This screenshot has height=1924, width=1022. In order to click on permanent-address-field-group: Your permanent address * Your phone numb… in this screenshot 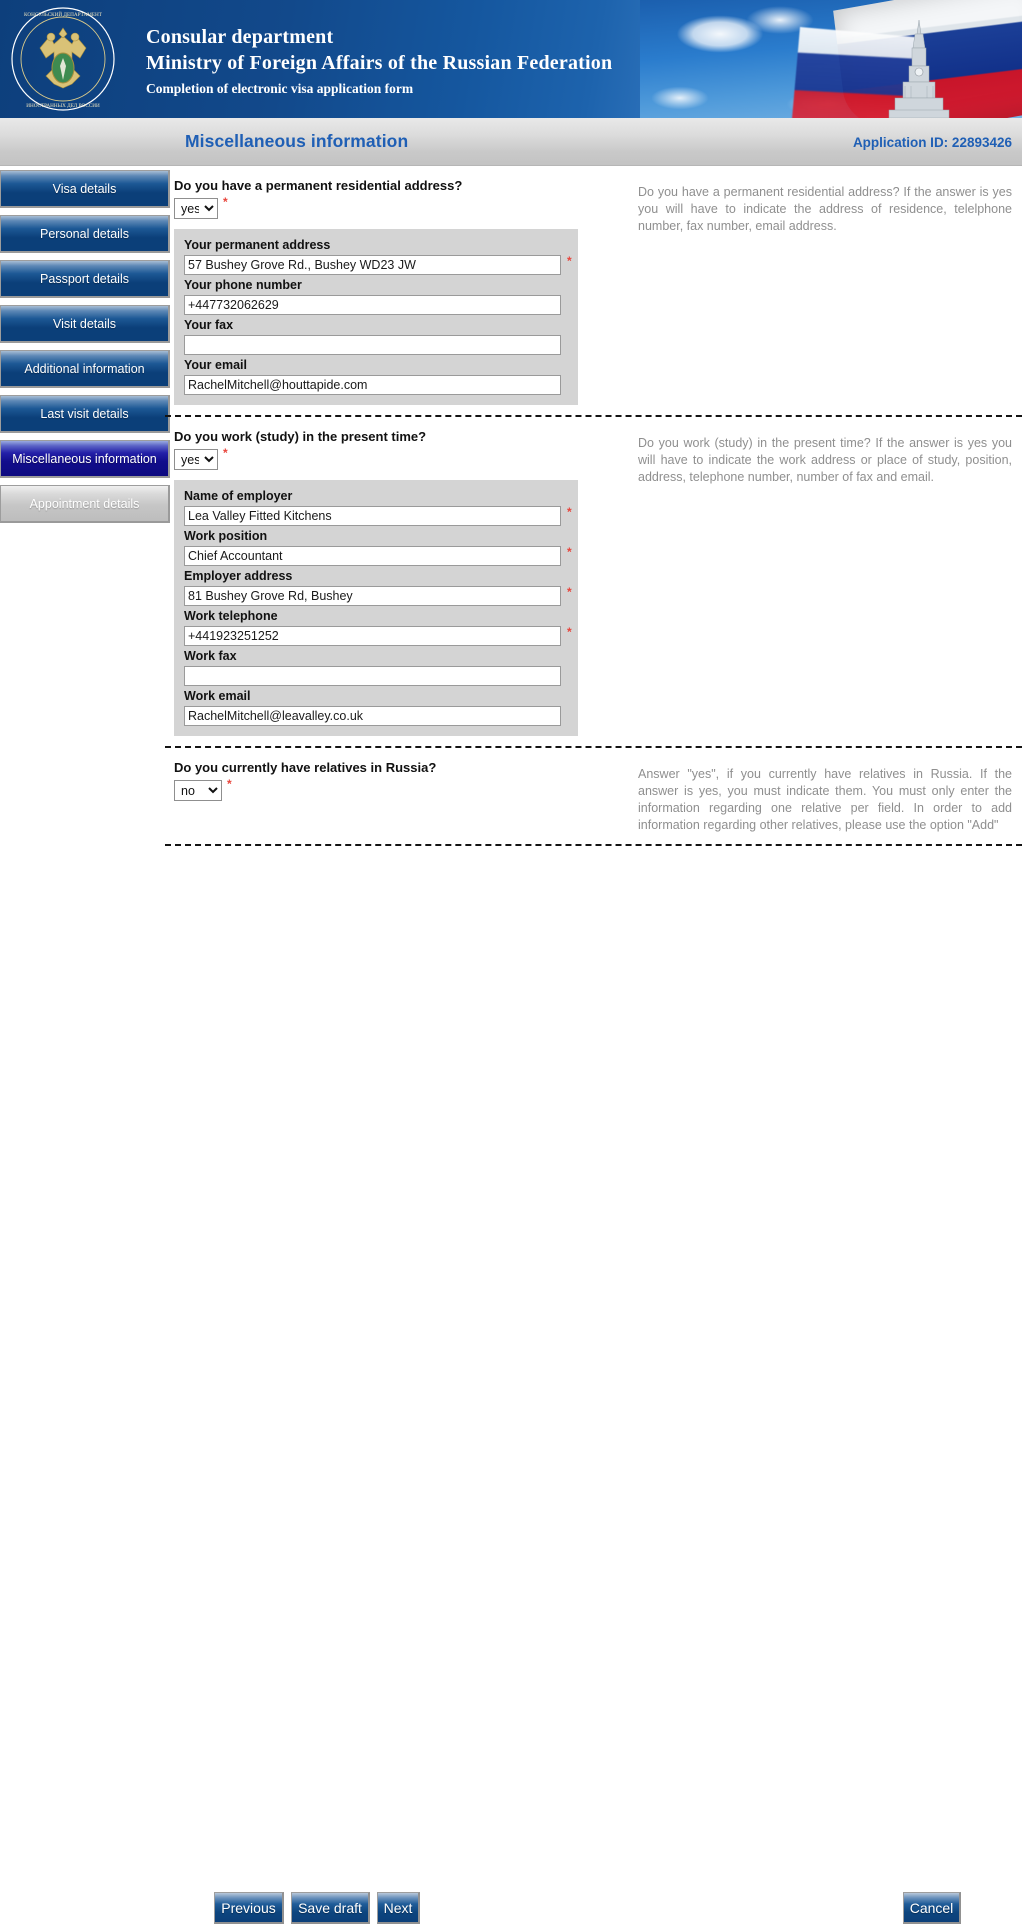, I will do `click(376, 317)`.